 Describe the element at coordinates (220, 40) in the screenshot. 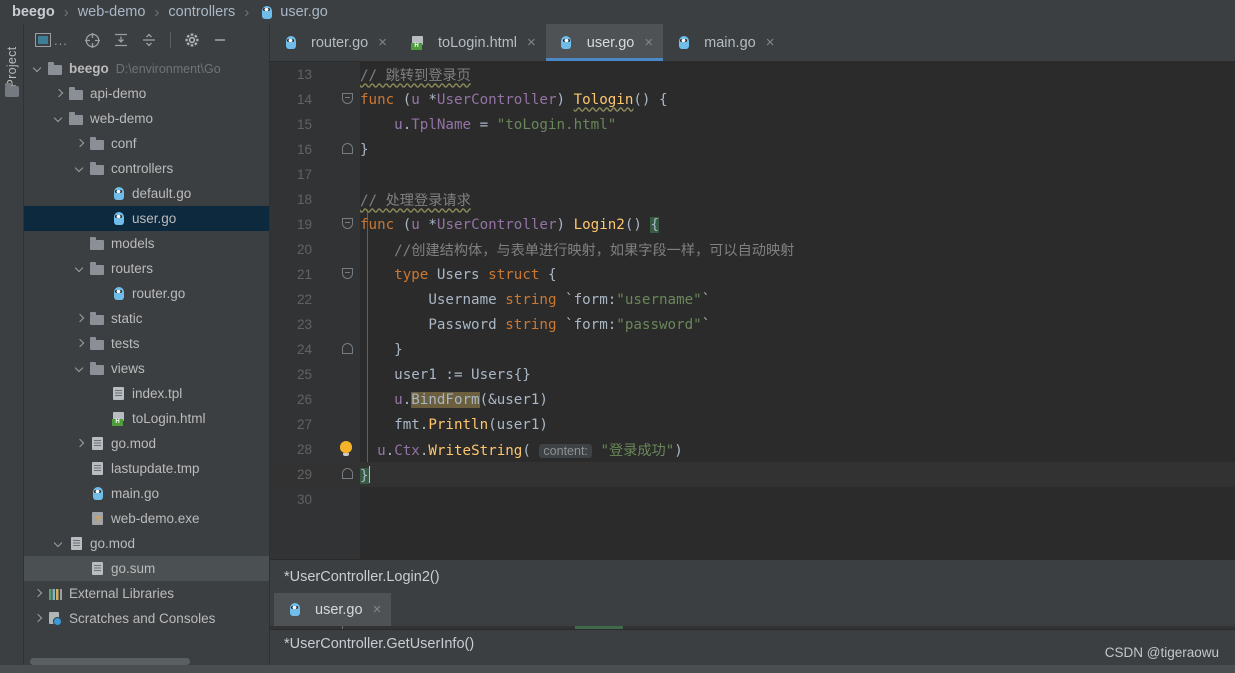

I see `hide-panel-icon` at that location.